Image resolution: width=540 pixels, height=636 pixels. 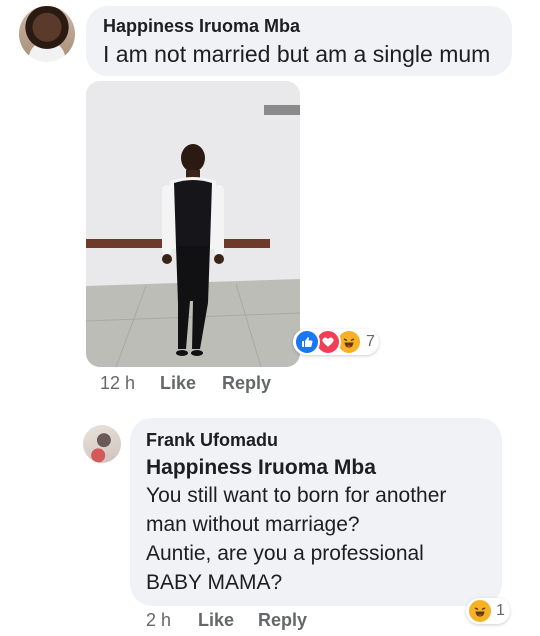 What do you see at coordinates (158, 620) in the screenshot?
I see `comment-timestamp: 2 h` at bounding box center [158, 620].